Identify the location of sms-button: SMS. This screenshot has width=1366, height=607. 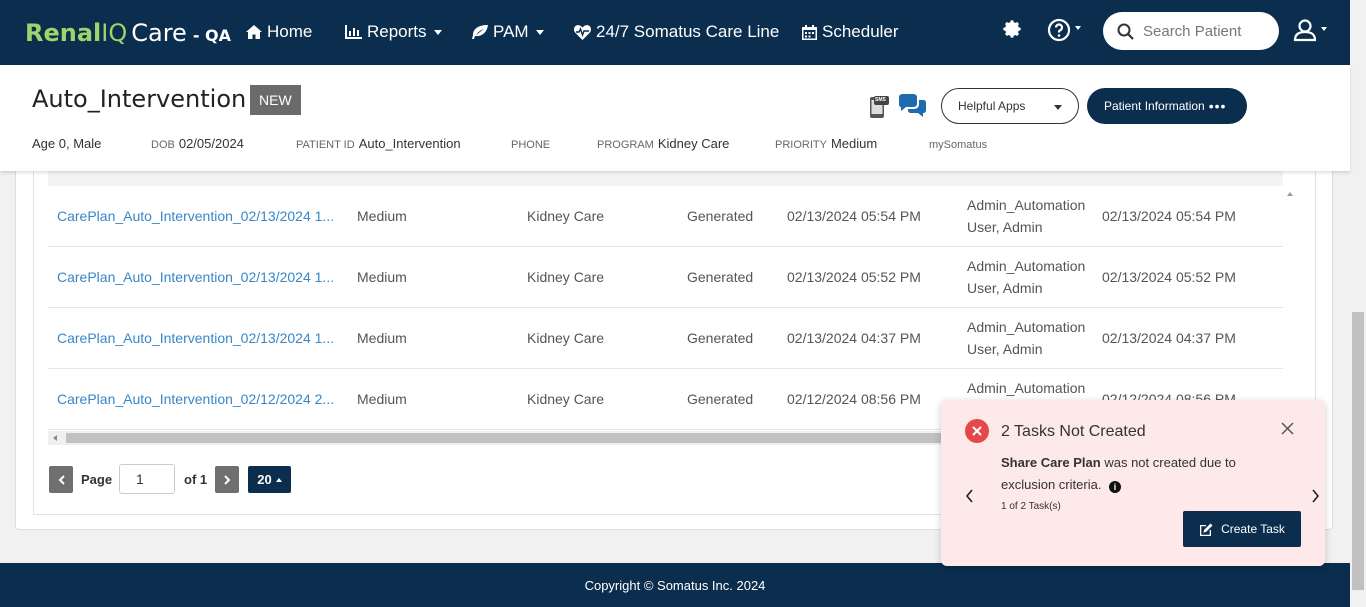
(879, 109).